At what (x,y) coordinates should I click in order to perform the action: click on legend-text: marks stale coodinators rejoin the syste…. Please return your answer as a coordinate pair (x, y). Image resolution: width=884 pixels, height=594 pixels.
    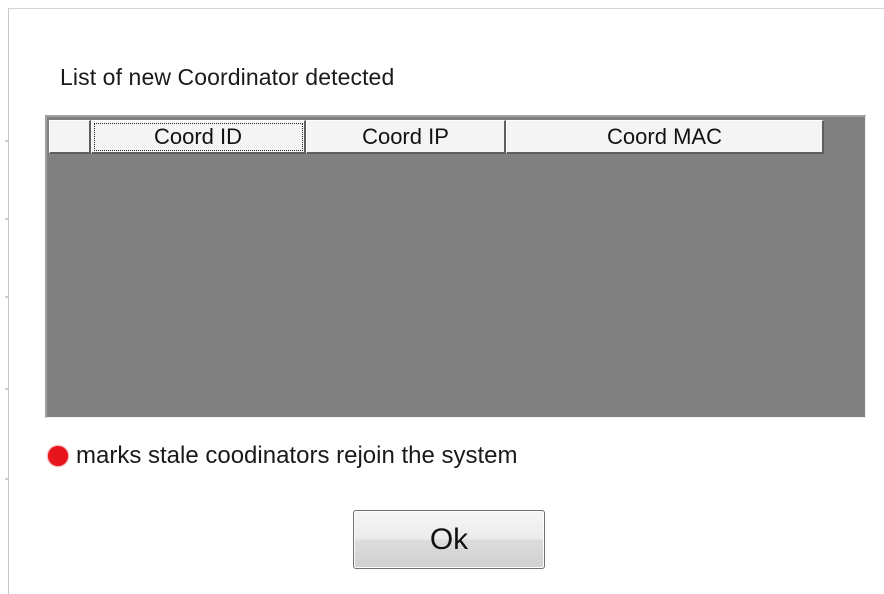
    Looking at the image, I should click on (297, 455).